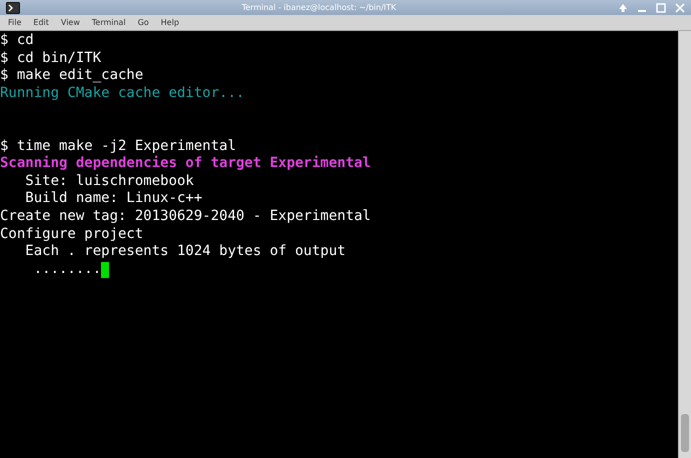  Describe the element at coordinates (113, 199) in the screenshot. I see `terminal-line: Build name: Linux-c++` at that location.